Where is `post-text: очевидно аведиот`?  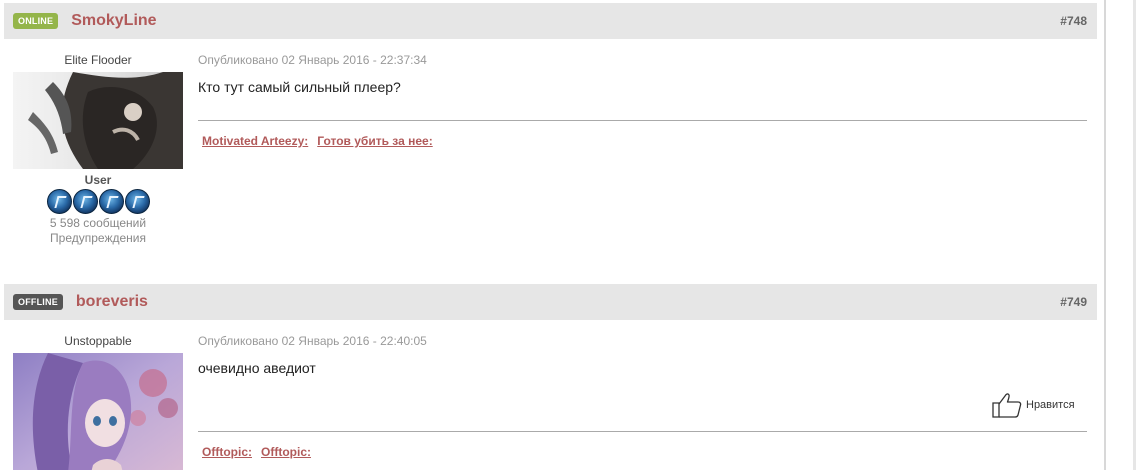 post-text: очевидно аведиот is located at coordinates (257, 368).